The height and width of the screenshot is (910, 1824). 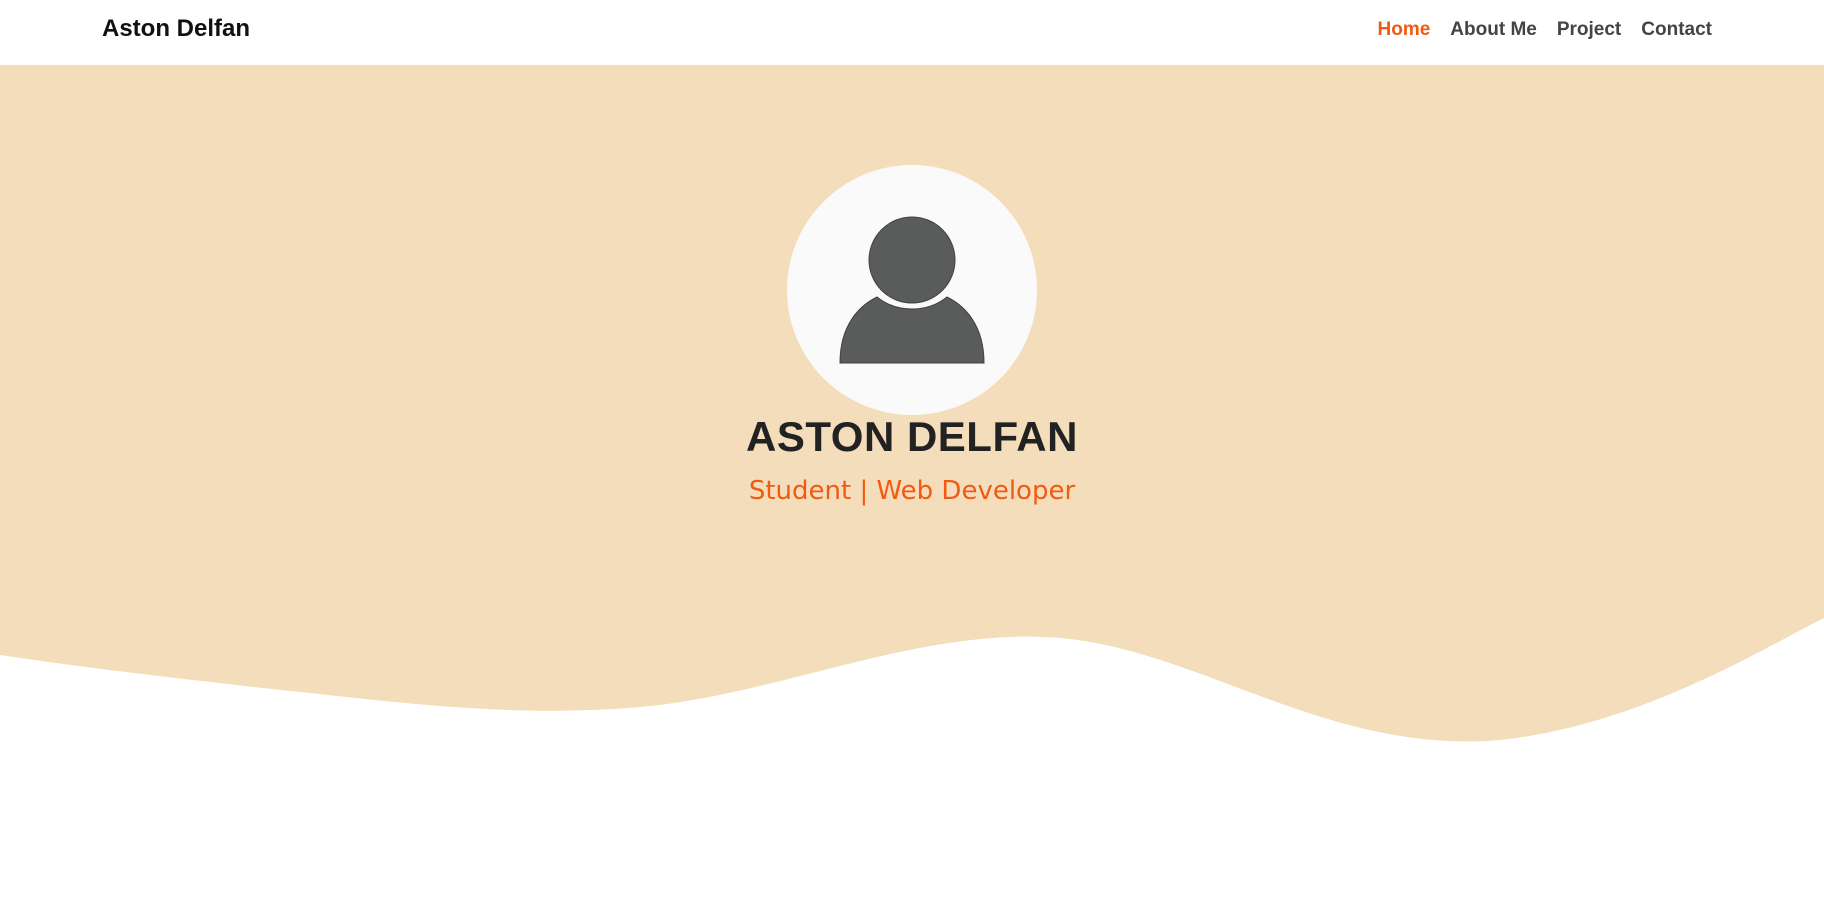 I want to click on nav-links: Home About Me Project Contact, so click(x=1545, y=30).